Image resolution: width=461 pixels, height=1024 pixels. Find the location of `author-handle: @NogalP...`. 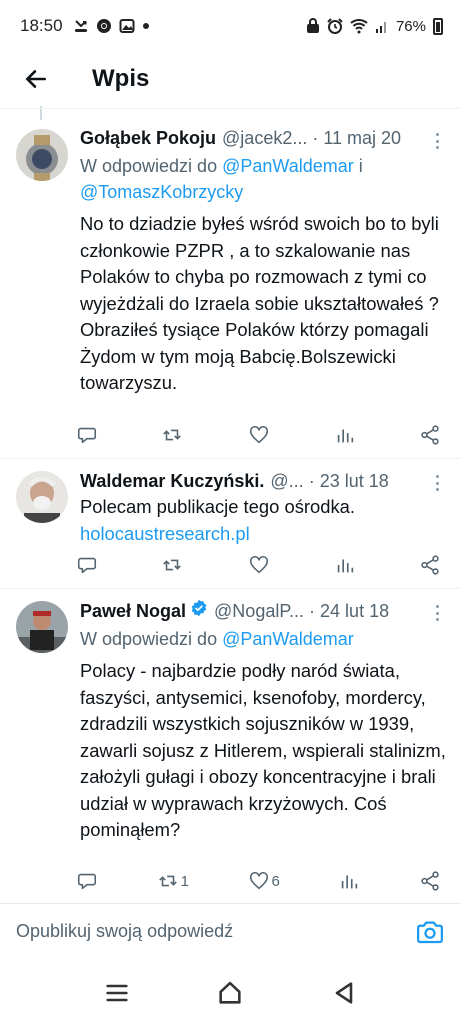

author-handle: @NogalP... is located at coordinates (259, 611).